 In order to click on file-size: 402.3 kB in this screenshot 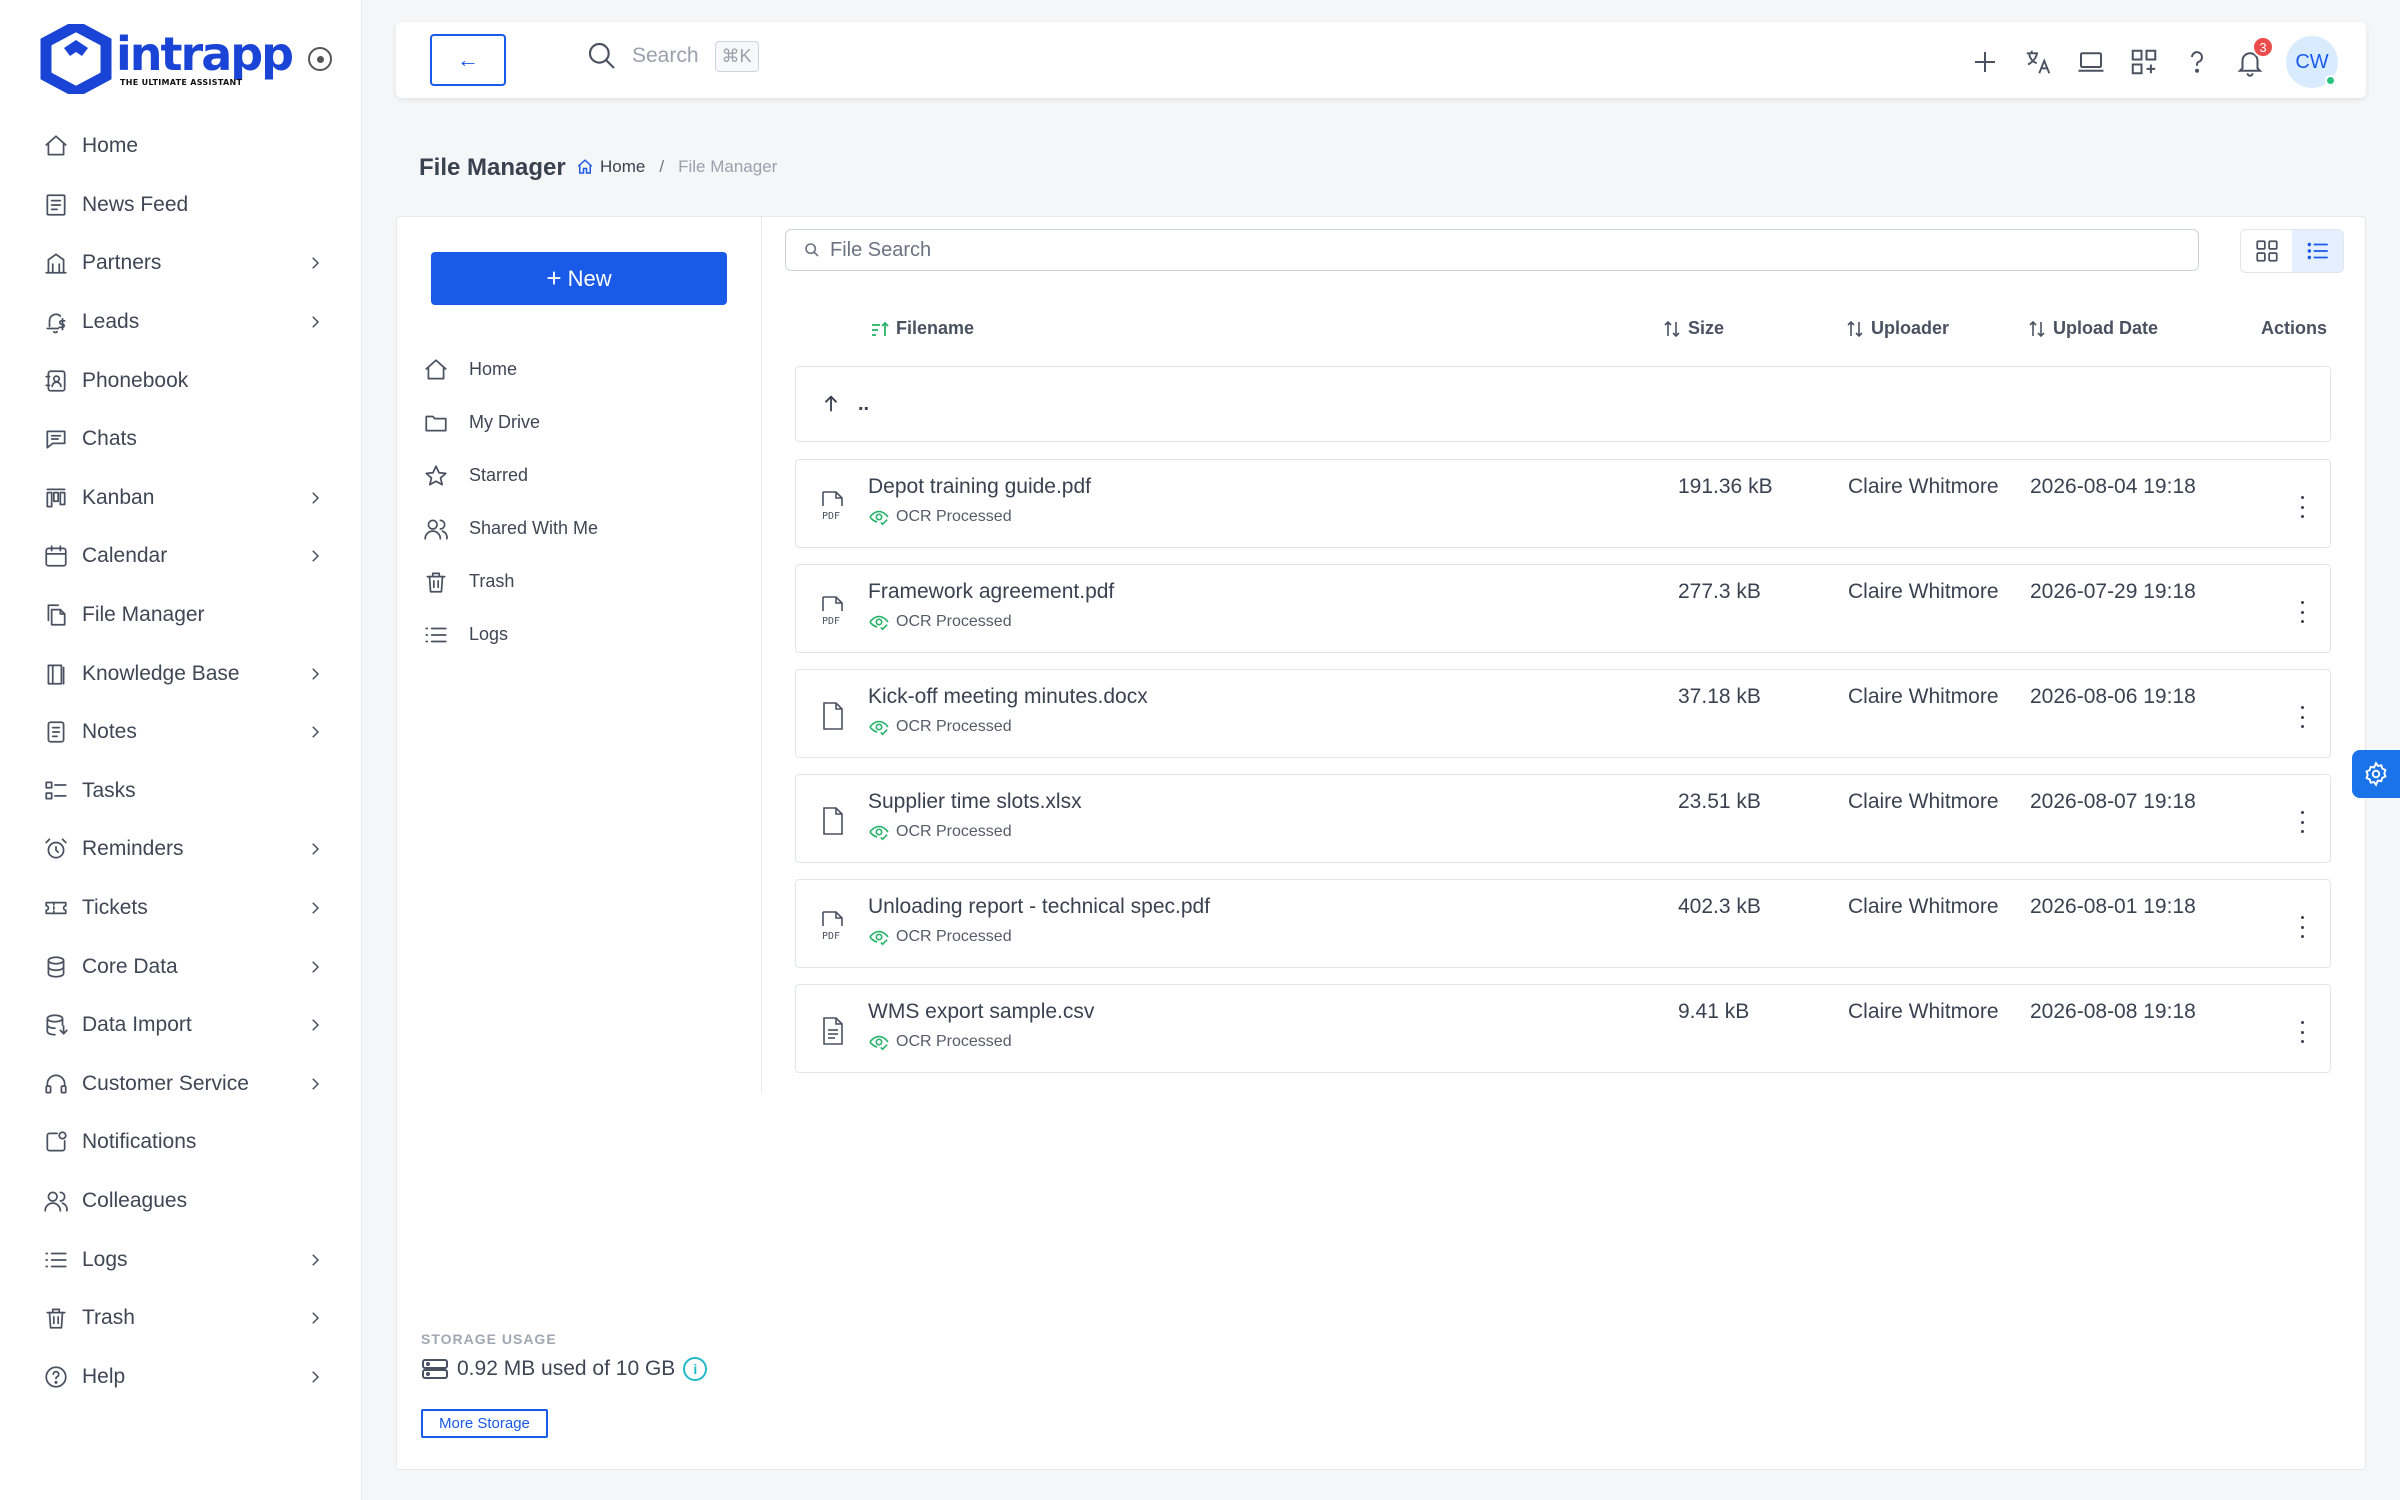, I will do `click(1719, 906)`.